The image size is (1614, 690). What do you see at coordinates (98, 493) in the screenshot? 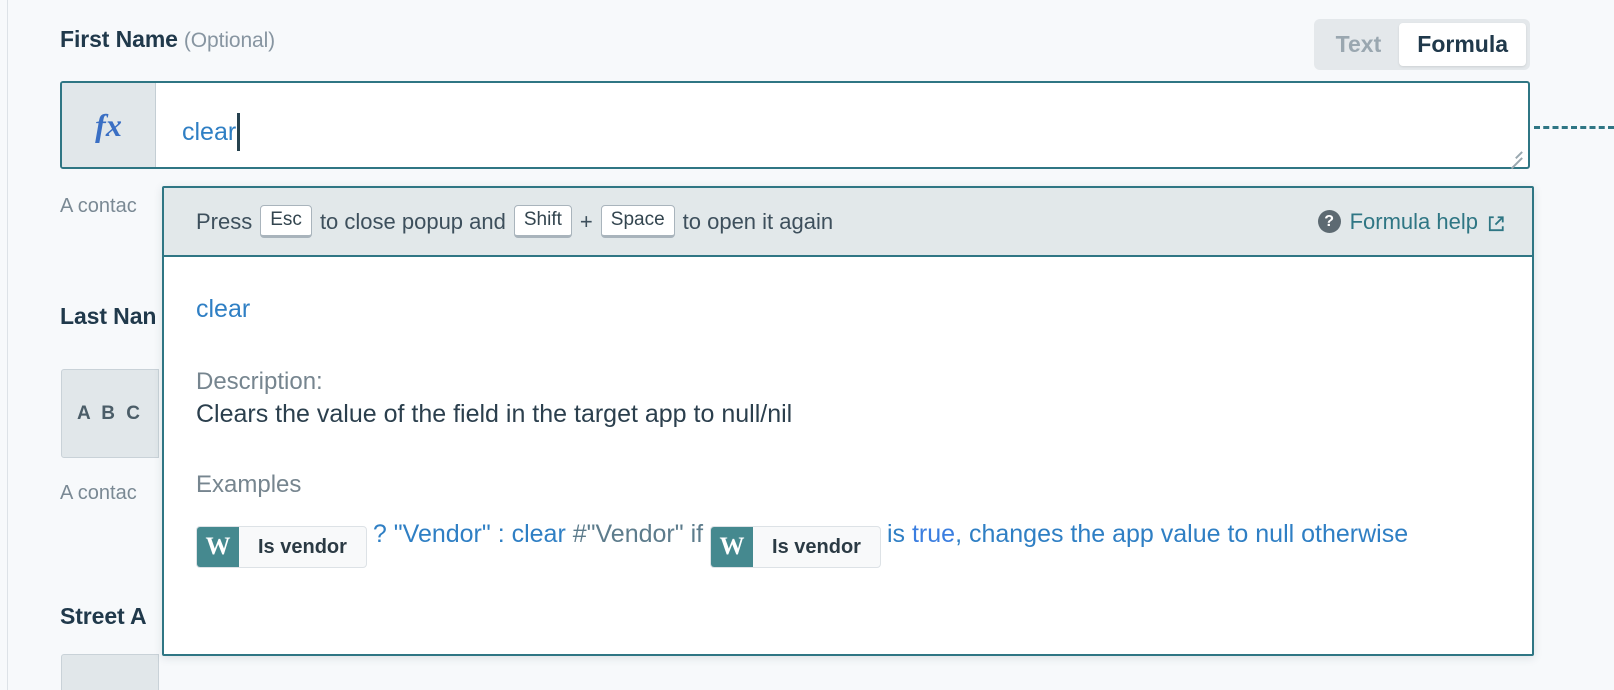
I see `last-name-help-text: A contac` at bounding box center [98, 493].